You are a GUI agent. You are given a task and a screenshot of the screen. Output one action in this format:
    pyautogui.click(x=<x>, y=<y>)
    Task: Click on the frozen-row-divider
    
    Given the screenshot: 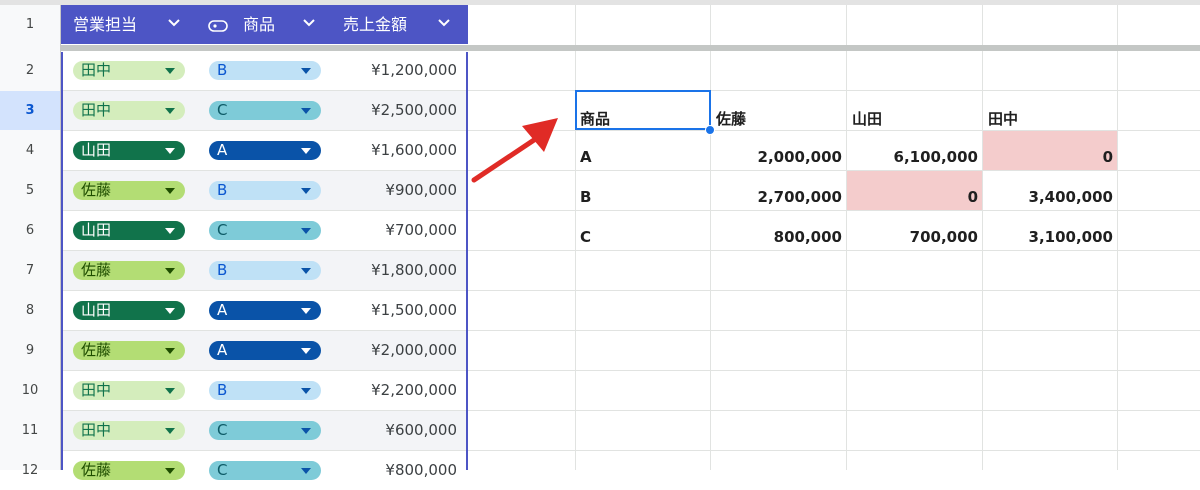 What is the action you would take?
    pyautogui.click(x=600, y=48)
    